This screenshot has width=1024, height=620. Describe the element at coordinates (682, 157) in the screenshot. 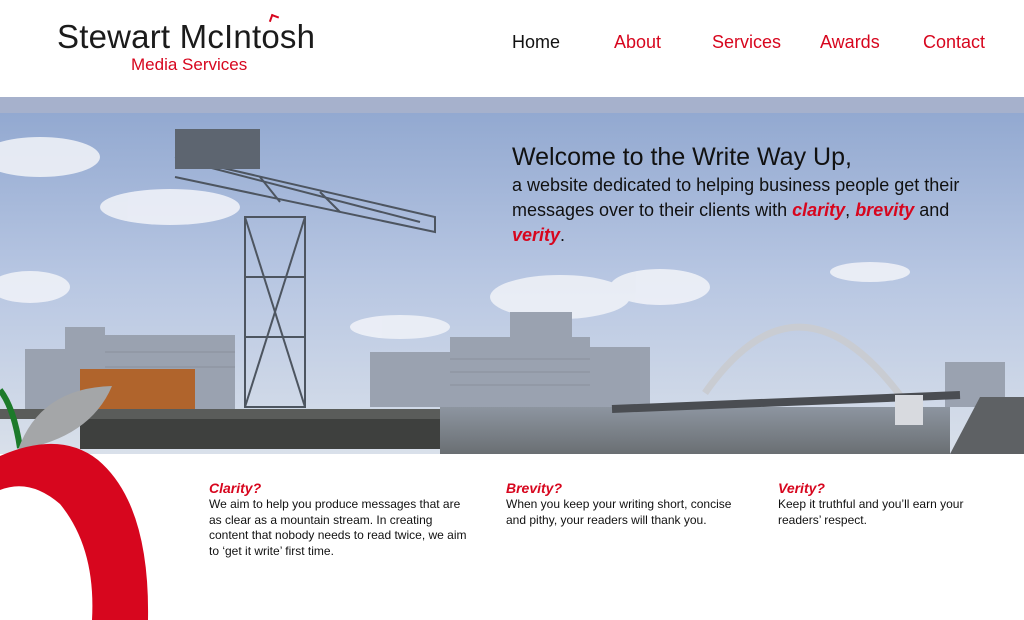

I see `hero-title: Welcome to the Write Way Up,` at that location.